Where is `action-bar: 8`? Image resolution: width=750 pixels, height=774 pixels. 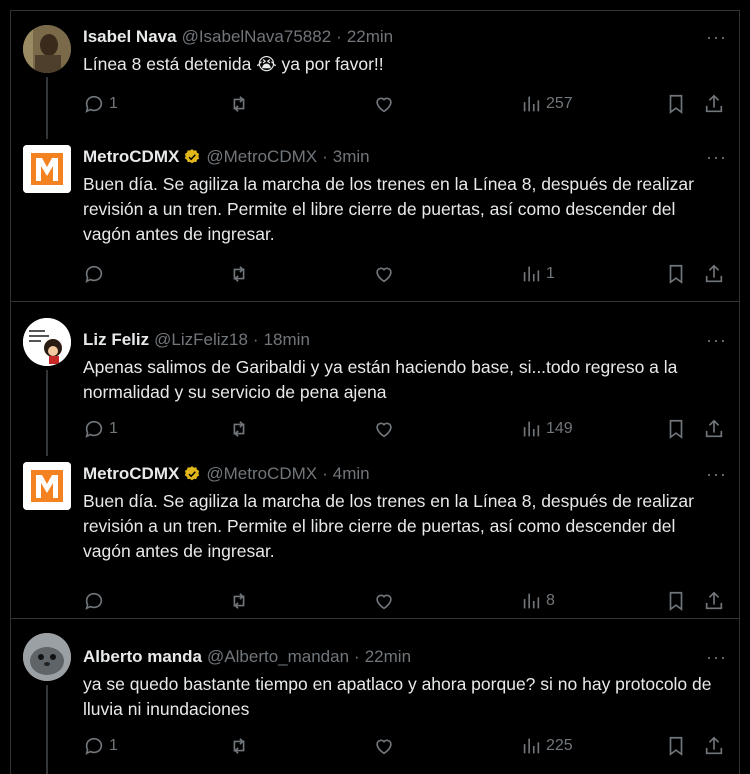 action-bar: 8 is located at coordinates (408, 602).